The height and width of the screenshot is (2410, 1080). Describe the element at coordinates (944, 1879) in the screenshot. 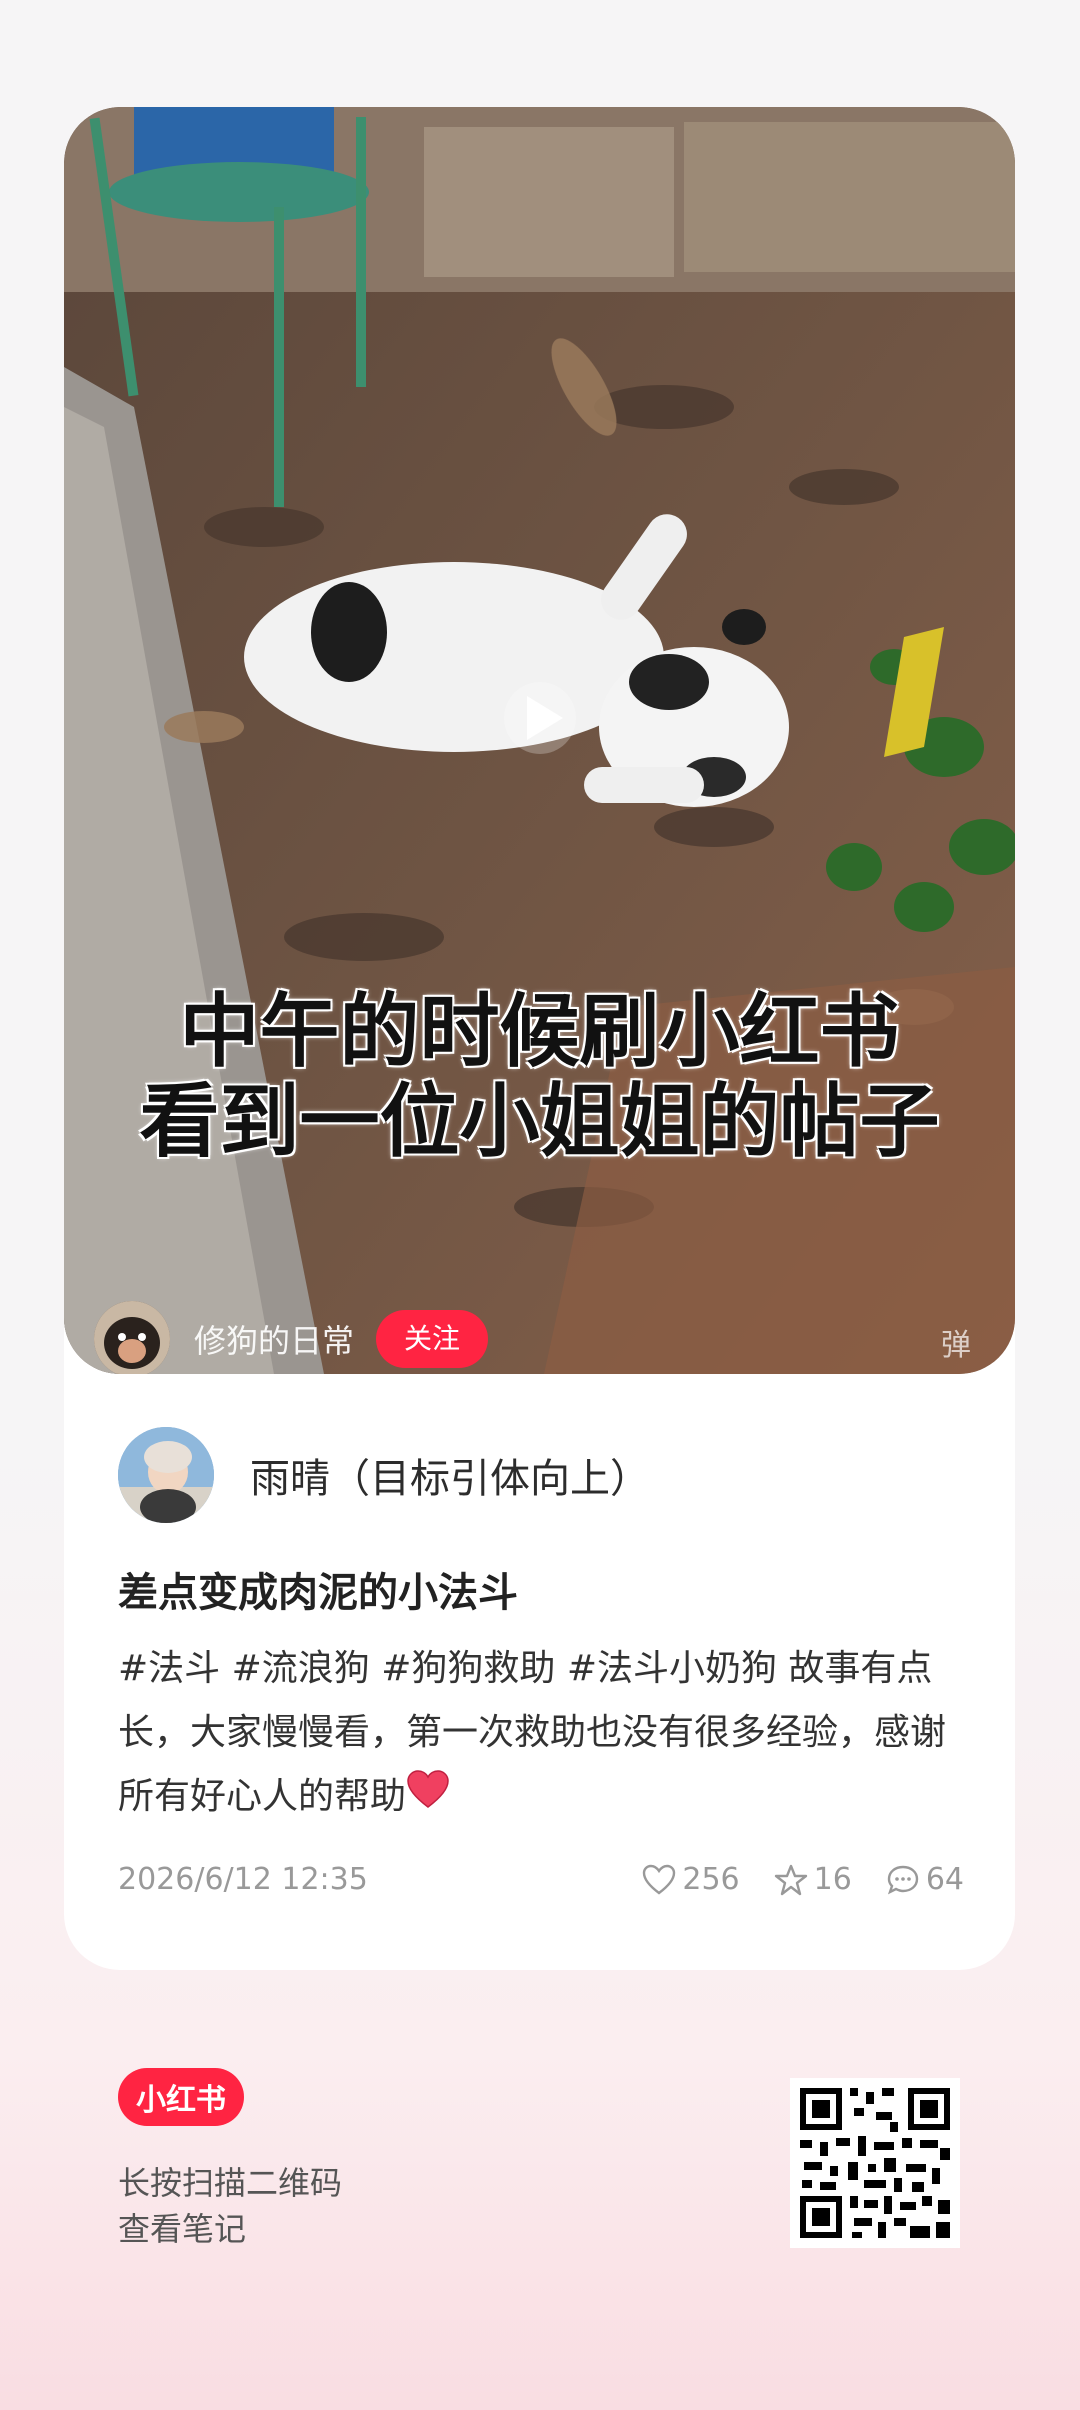

I see `comment-count: 64` at that location.